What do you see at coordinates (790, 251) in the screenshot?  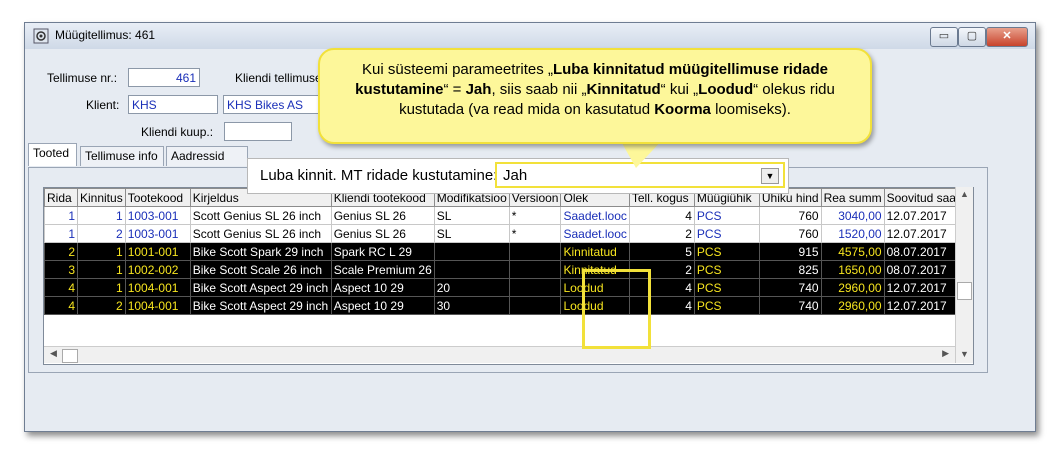 I see `table-cell: 915` at bounding box center [790, 251].